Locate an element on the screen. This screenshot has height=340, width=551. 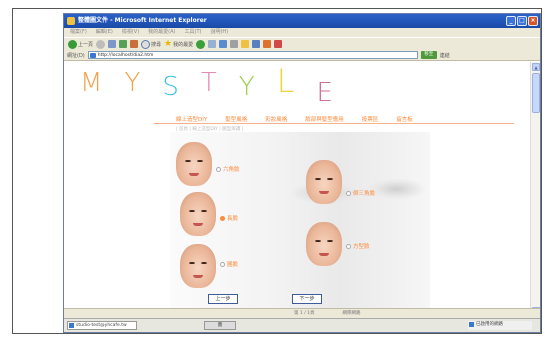
scroll-thumb is located at coordinates (536, 93).